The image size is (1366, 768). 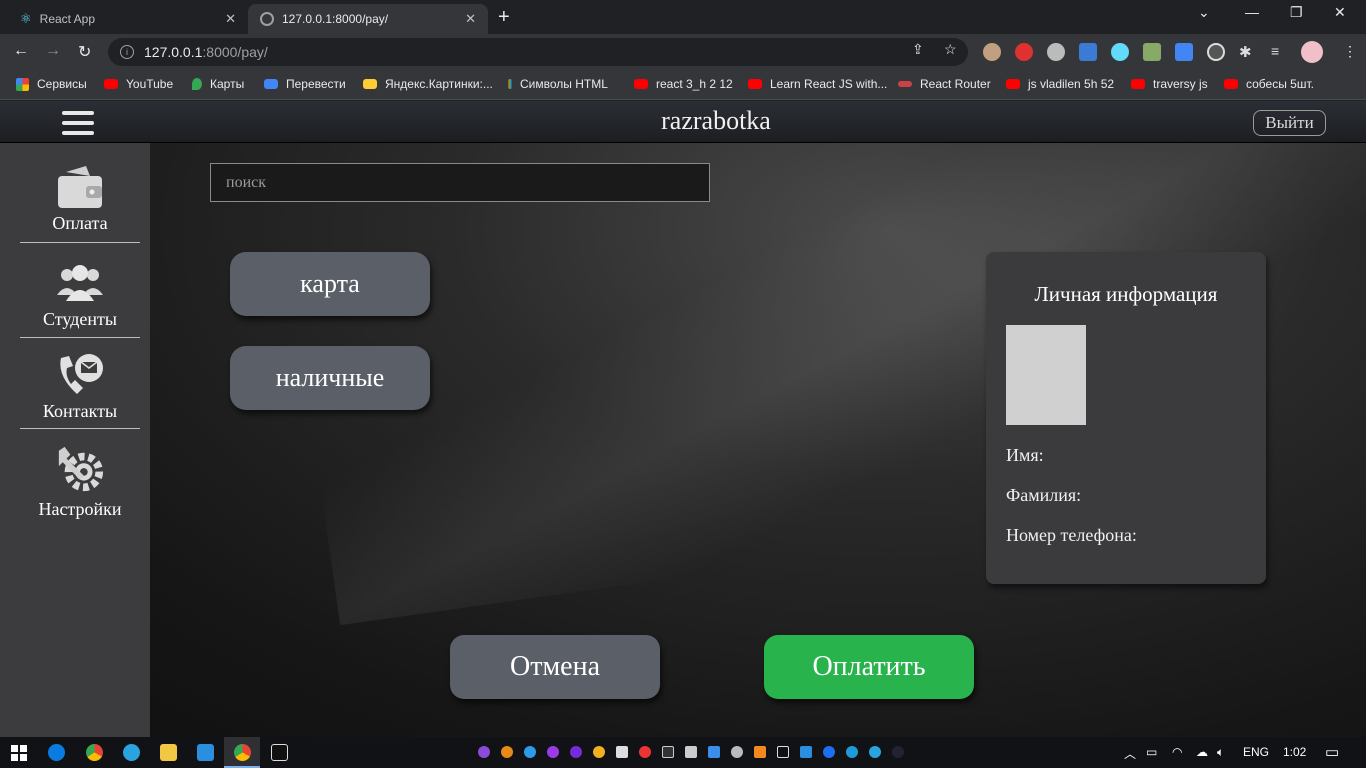 What do you see at coordinates (1220, 752) in the screenshot?
I see `volume-icon: 🔈︎` at bounding box center [1220, 752].